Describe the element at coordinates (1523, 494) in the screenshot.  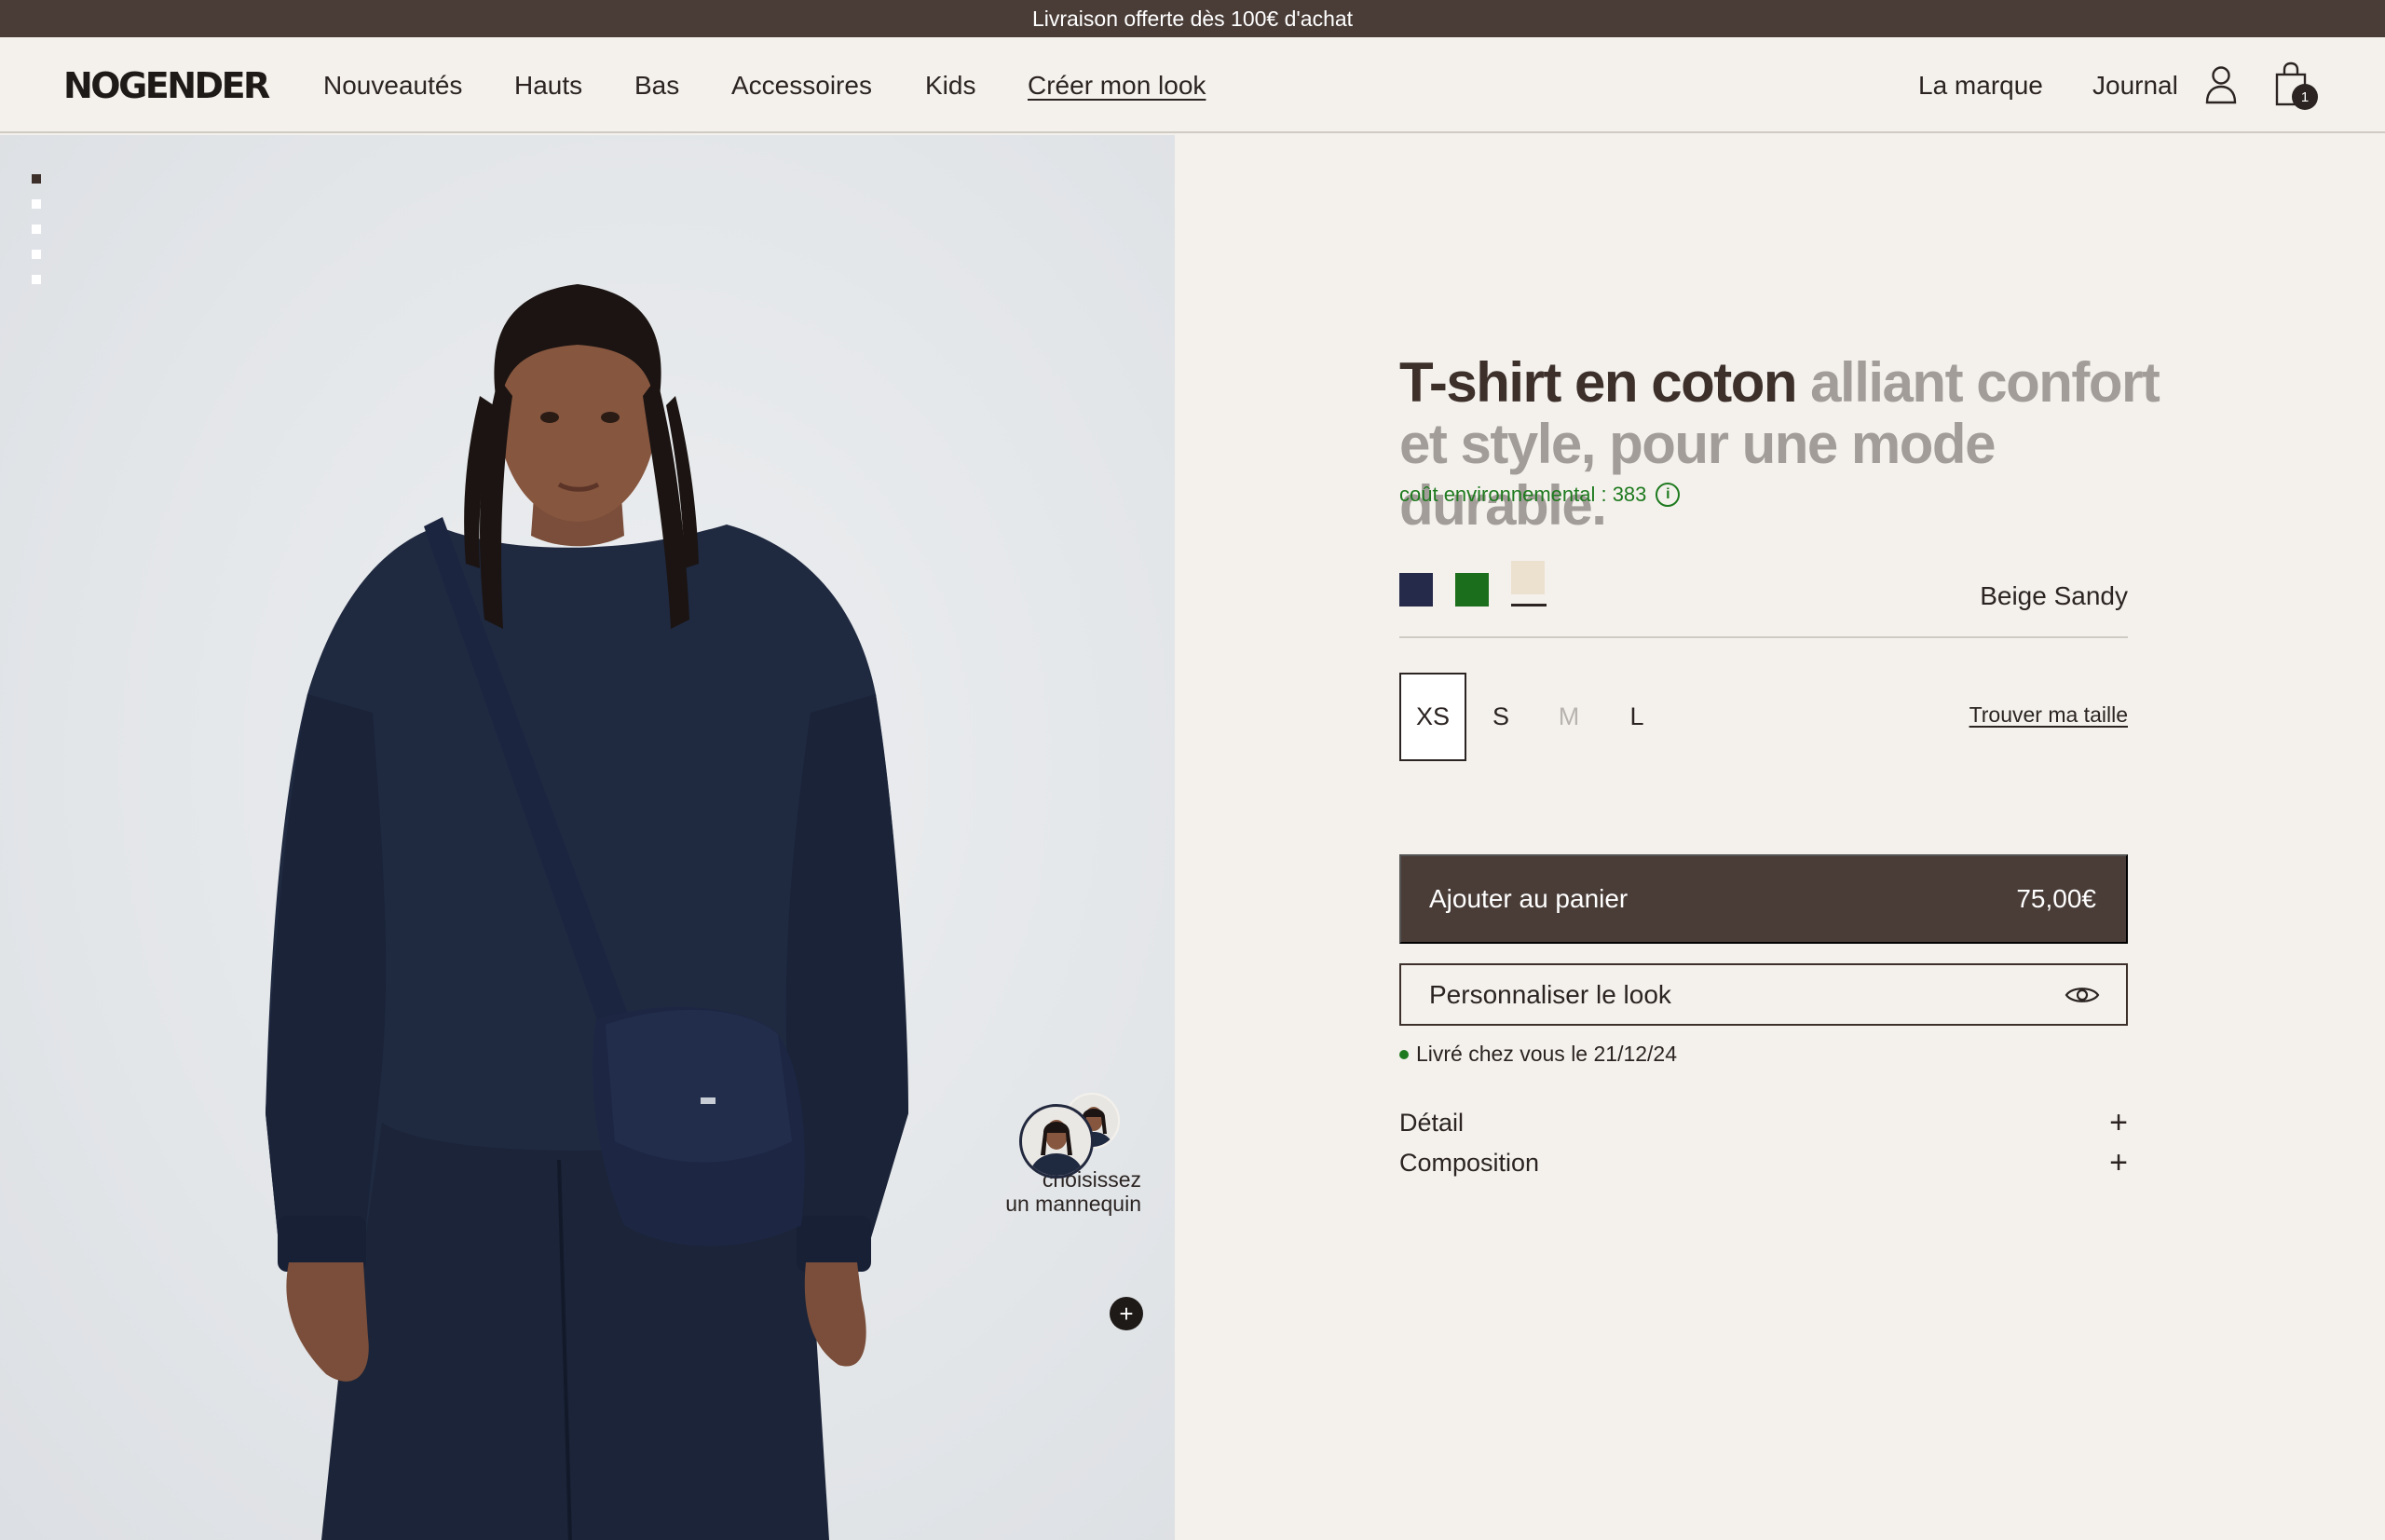
I see `environmental-cost-label: coût environnemental : 383` at that location.